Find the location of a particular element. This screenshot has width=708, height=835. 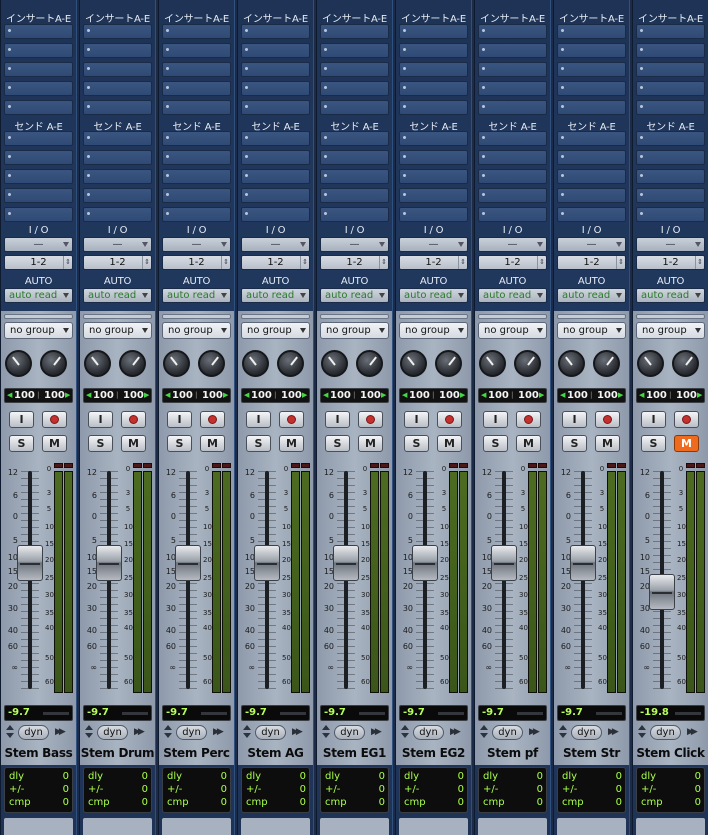

expand-arrows-icon: ▶▶ is located at coordinates (376, 732).